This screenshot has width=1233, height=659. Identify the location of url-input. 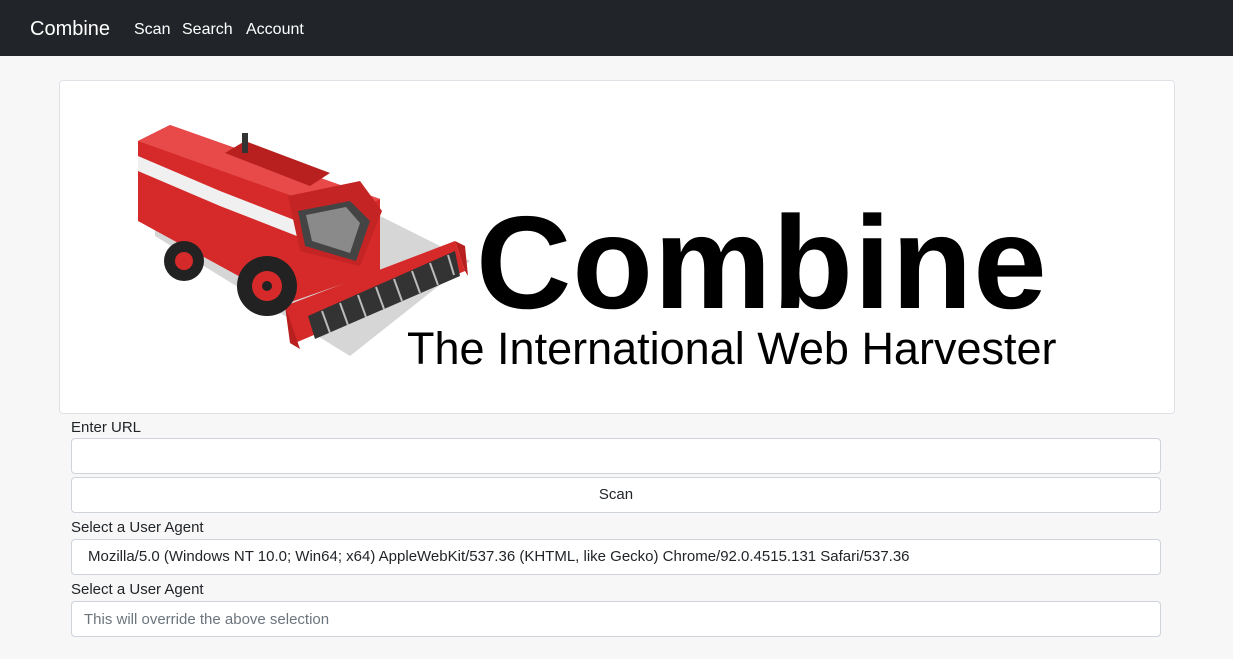
(616, 456).